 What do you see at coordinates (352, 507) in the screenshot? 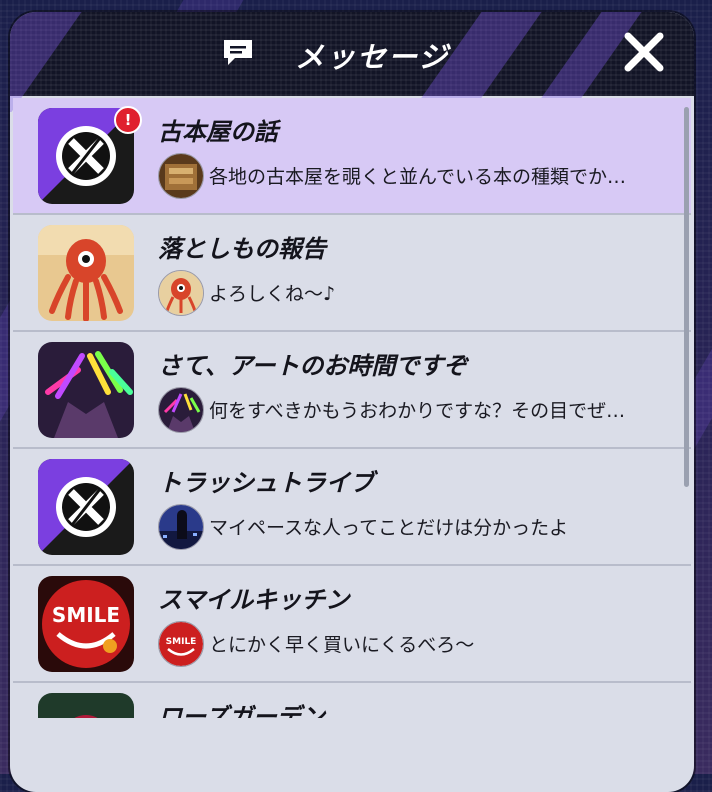
I see `message-row: トラッシュトライブ マイペースな人ってことだけは分かったよ` at bounding box center [352, 507].